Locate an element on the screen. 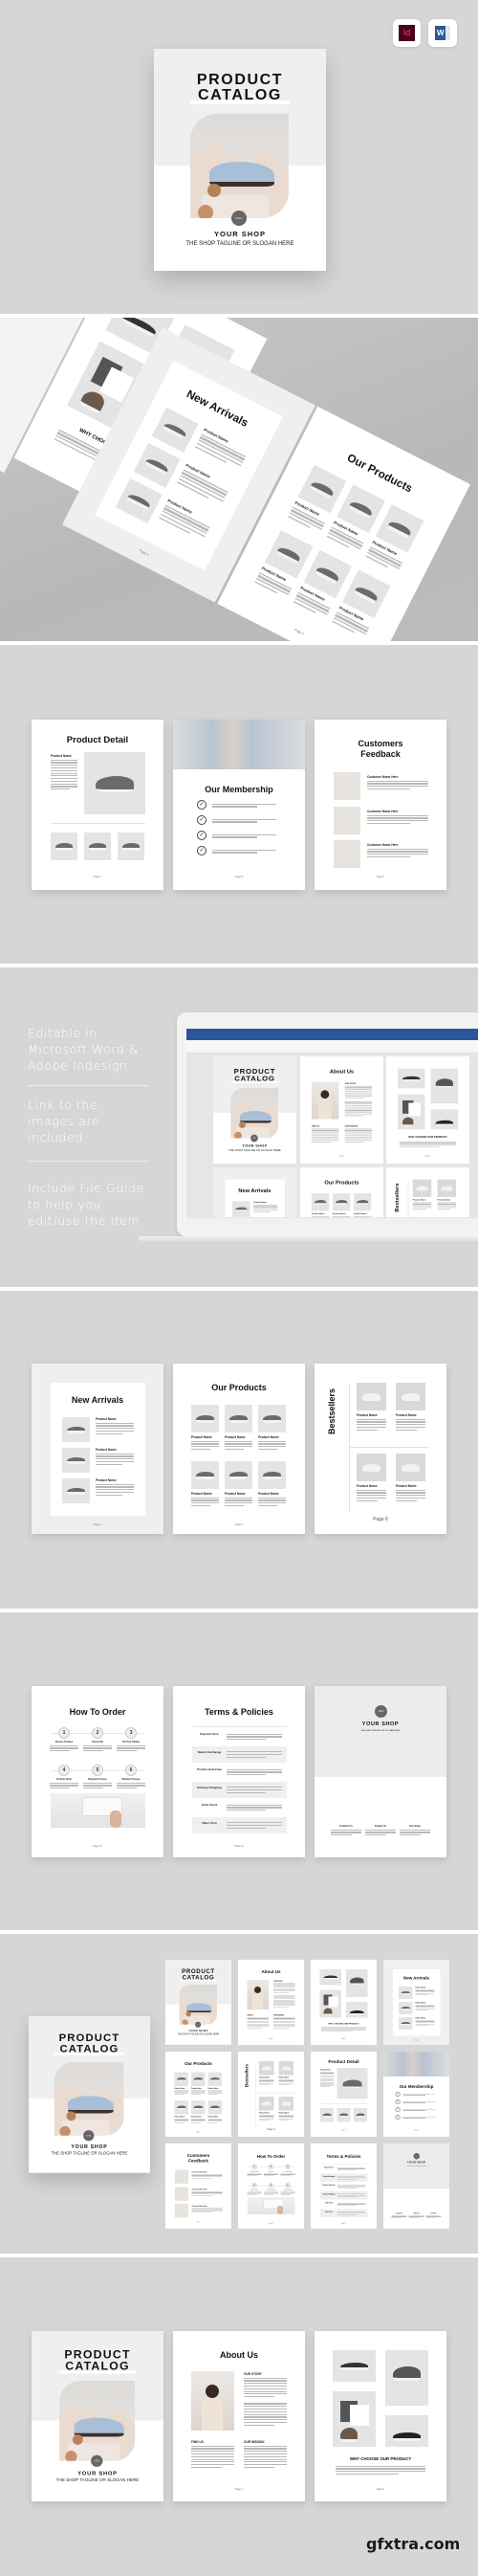 This screenshot has height=2576, width=478. page-number: Page 11 is located at coordinates (343, 2224).